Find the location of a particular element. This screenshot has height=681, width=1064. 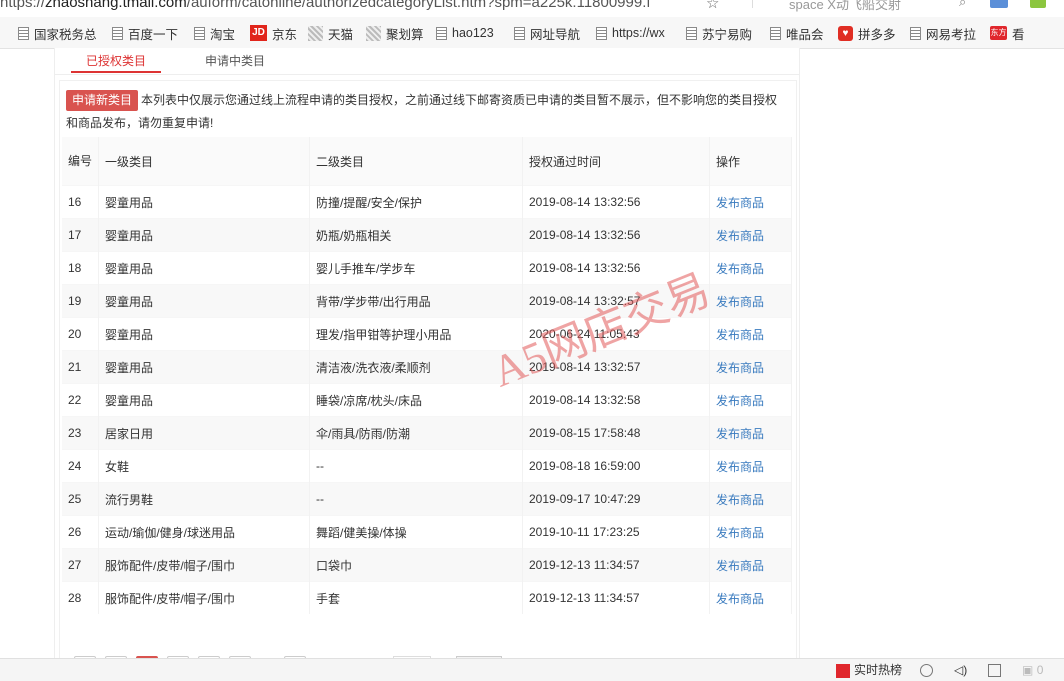

cell-no: 16 is located at coordinates (80, 202).